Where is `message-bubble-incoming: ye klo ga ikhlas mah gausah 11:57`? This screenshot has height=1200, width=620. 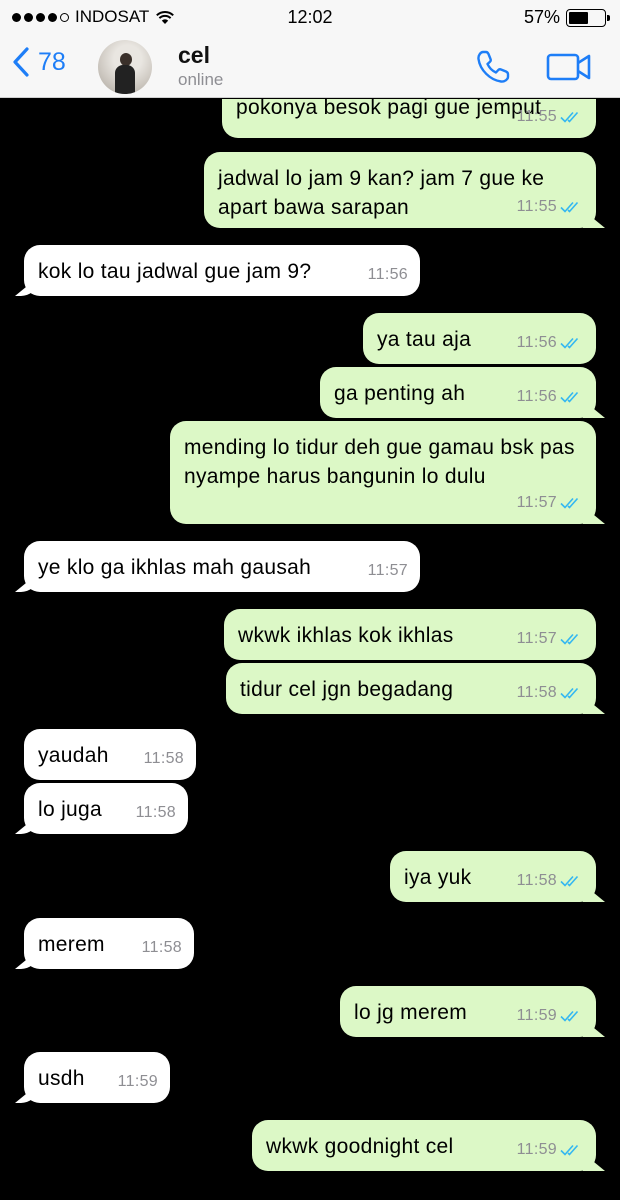 message-bubble-incoming: ye klo ga ikhlas mah gausah 11:57 is located at coordinates (222, 566).